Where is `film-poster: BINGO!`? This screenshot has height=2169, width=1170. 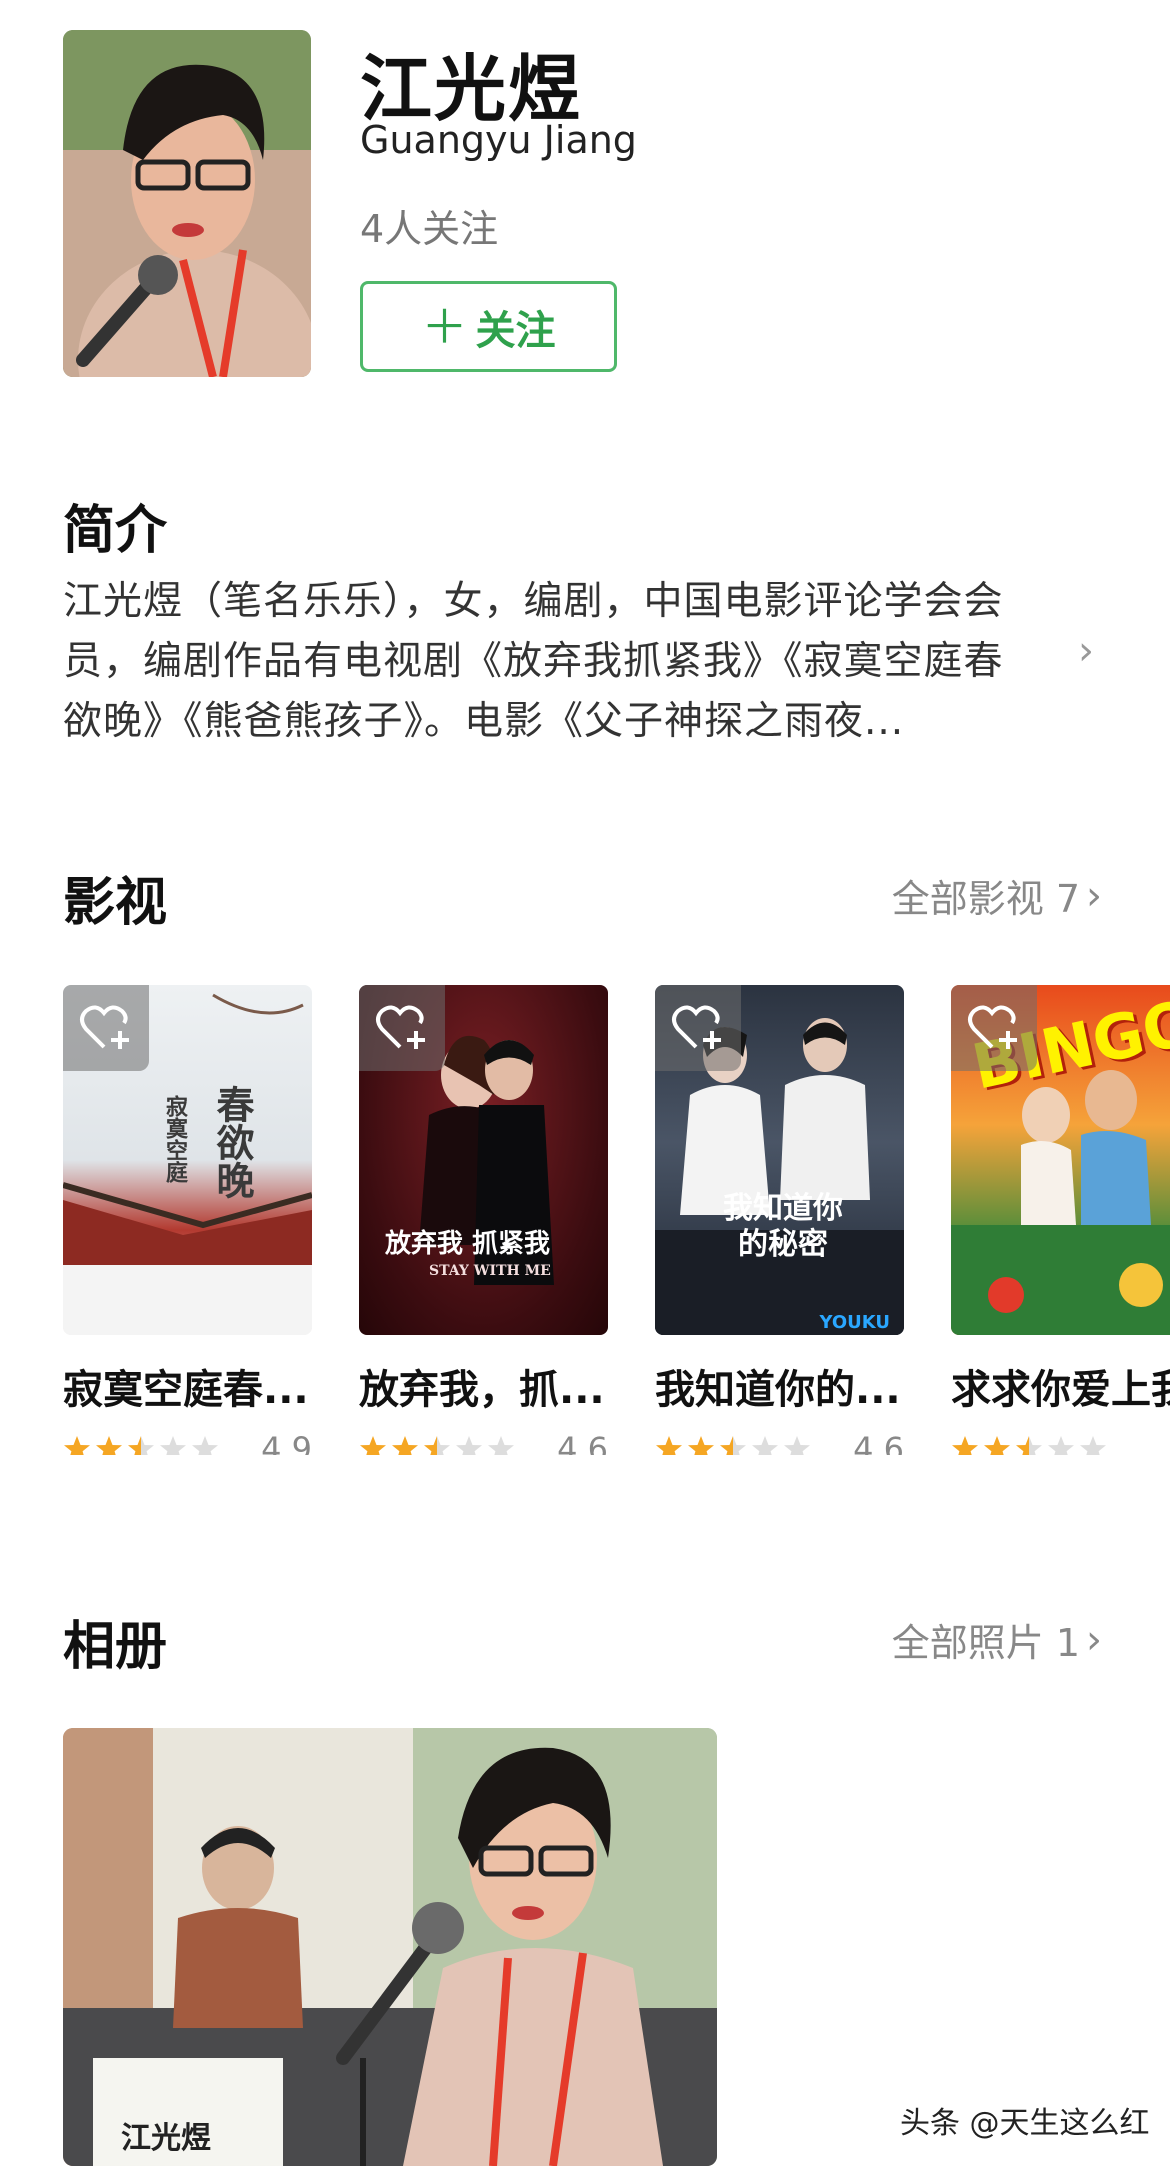
film-poster: BINGO! is located at coordinates (1060, 1160).